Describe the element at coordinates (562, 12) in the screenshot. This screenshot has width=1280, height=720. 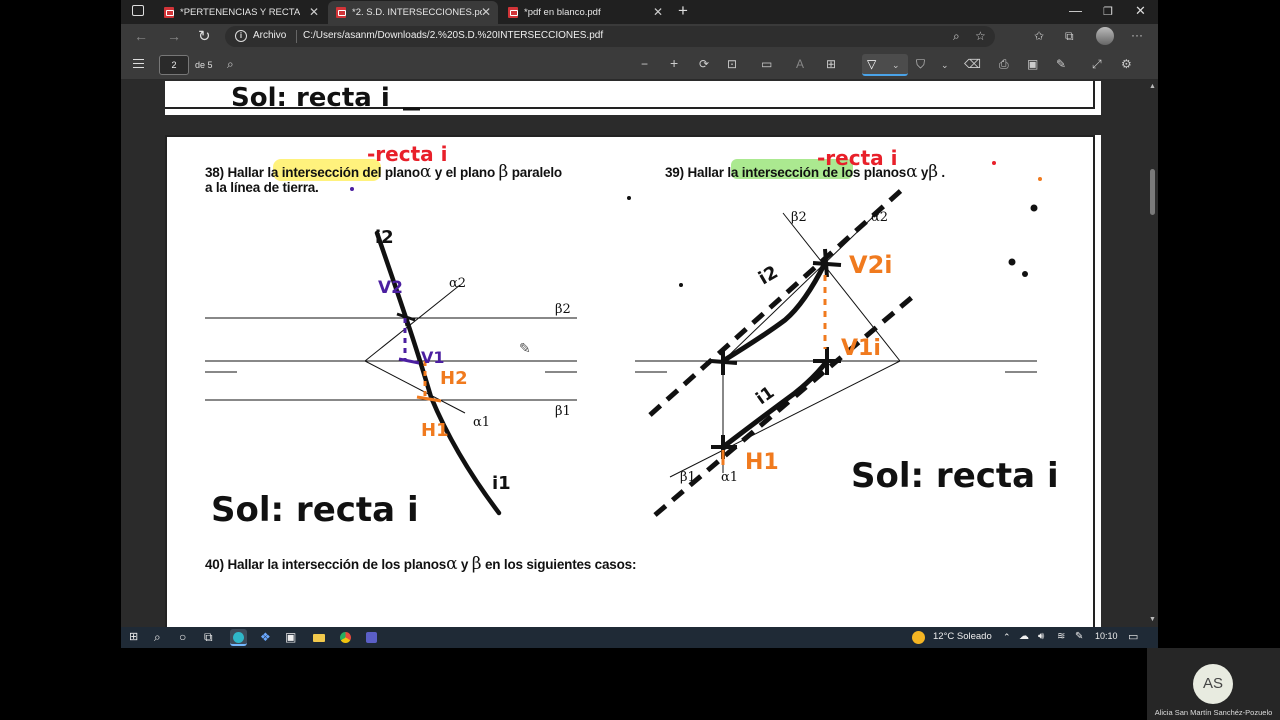
I see `tab-title: *pdf en blanco.pdf` at that location.